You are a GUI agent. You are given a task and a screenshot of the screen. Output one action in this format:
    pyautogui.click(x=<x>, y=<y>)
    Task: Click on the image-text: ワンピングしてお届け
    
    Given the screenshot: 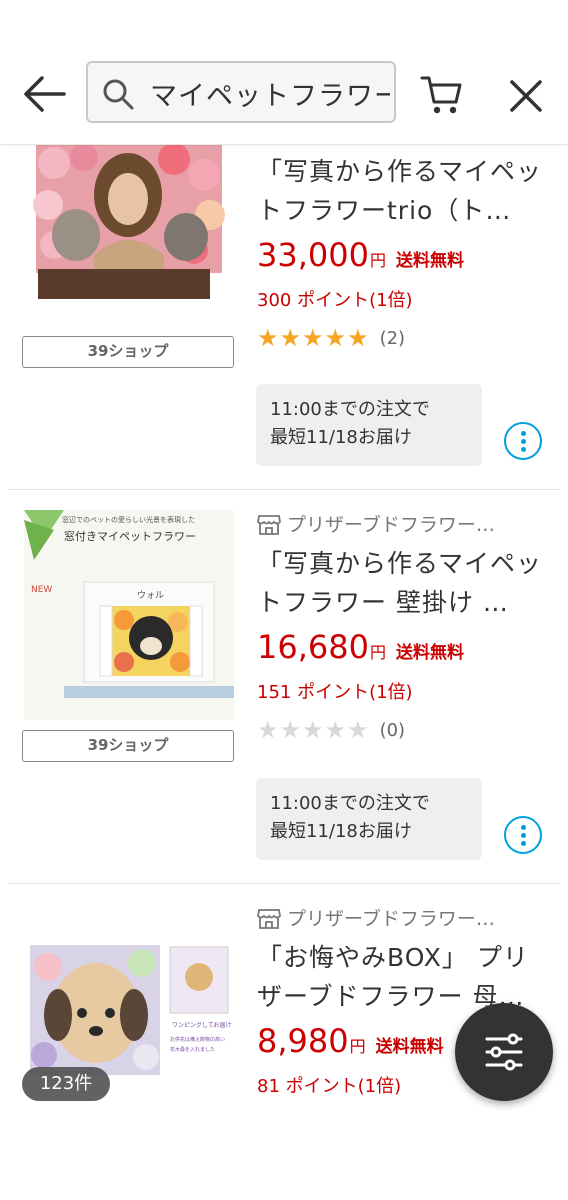 What is the action you would take?
    pyautogui.click(x=202, y=1025)
    